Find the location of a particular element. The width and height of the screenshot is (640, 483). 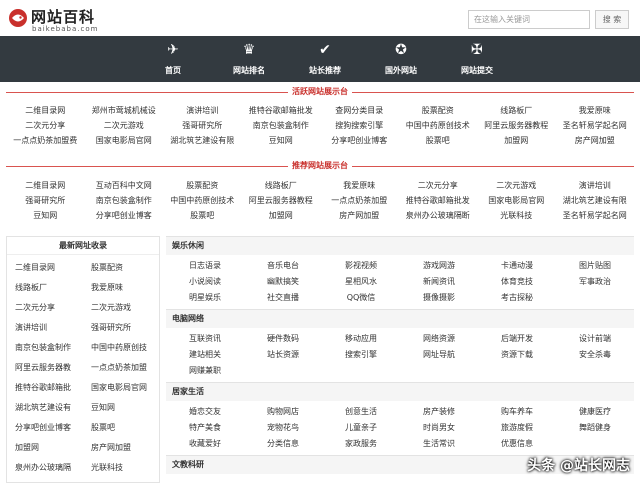

category-link: 网址导航 is located at coordinates (439, 355).